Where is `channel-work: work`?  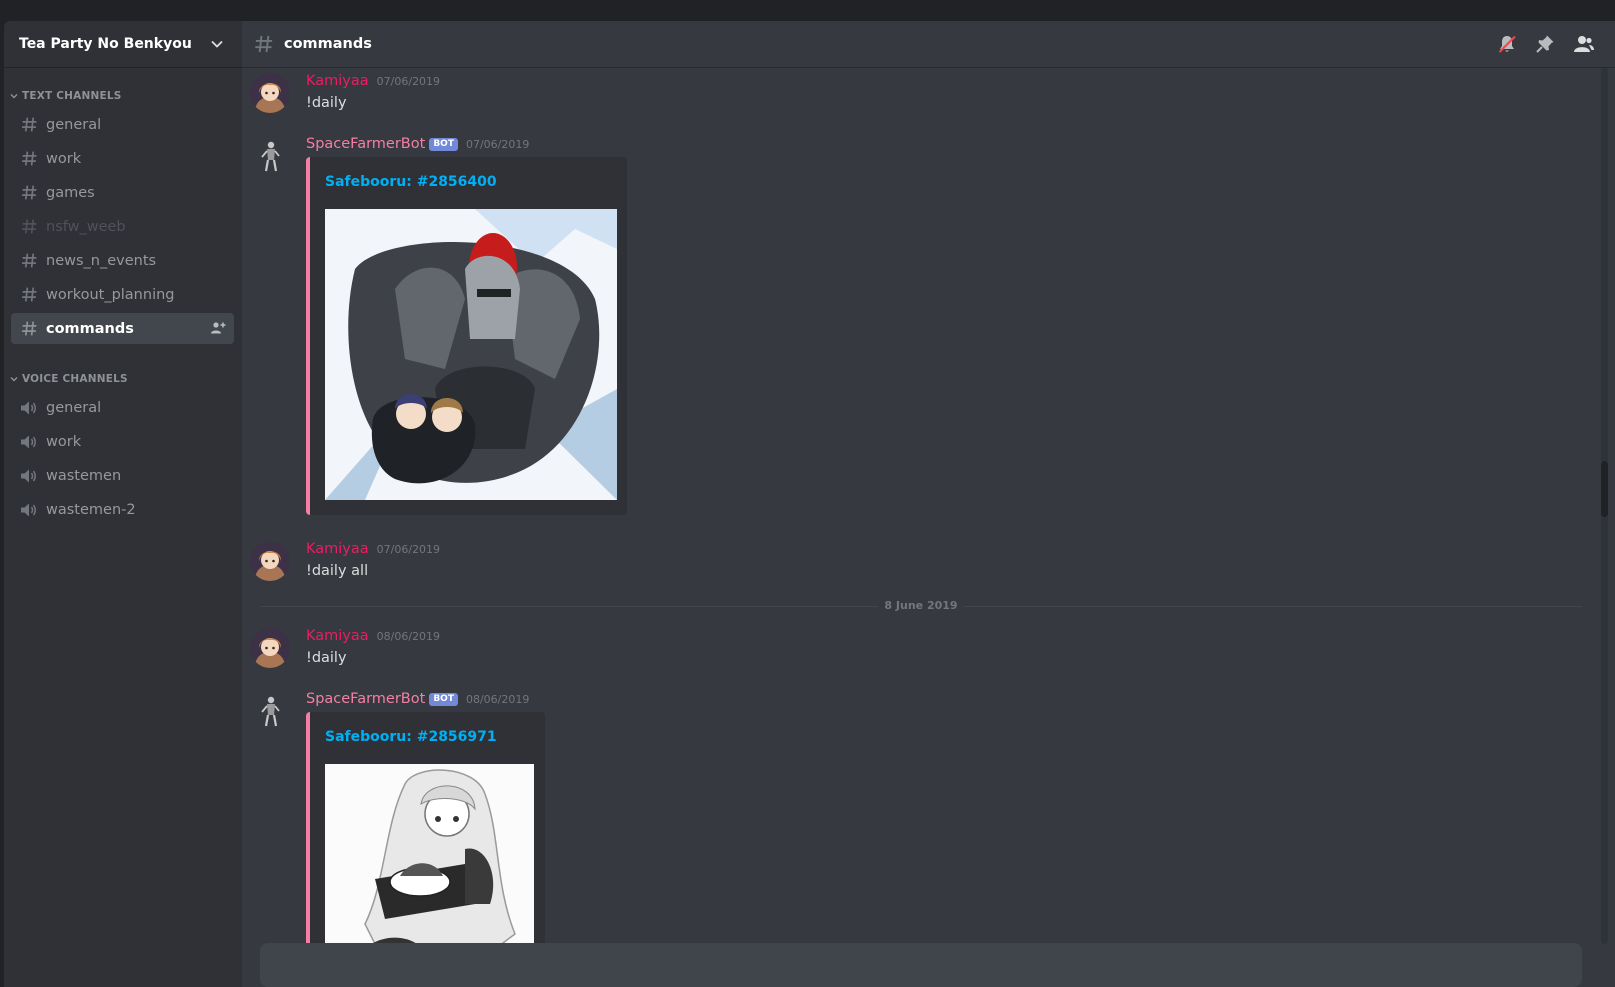 channel-work: work is located at coordinates (122, 158).